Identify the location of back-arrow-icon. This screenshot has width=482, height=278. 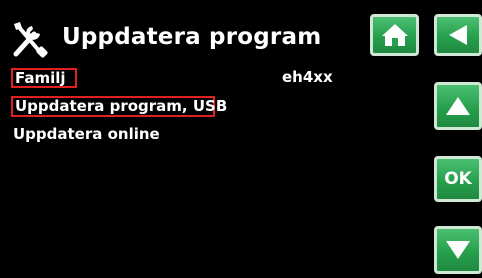
(458, 35).